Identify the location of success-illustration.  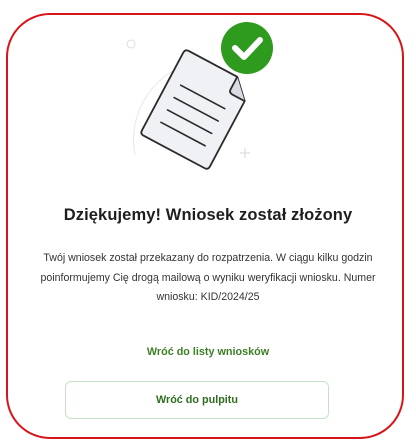
(199, 96).